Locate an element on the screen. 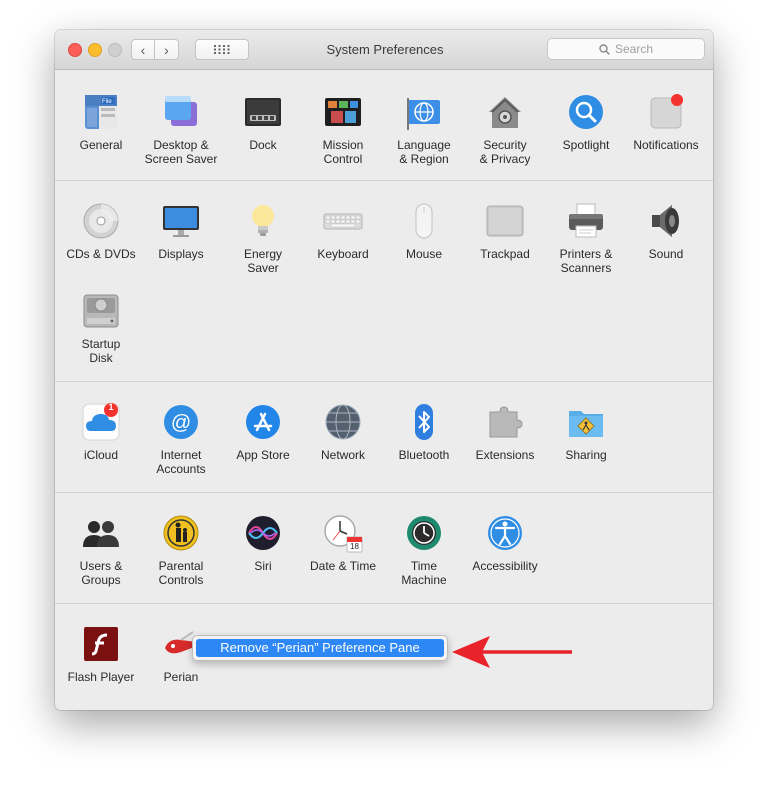  pane-bluetooth: Bluetooth is located at coordinates (424, 432).